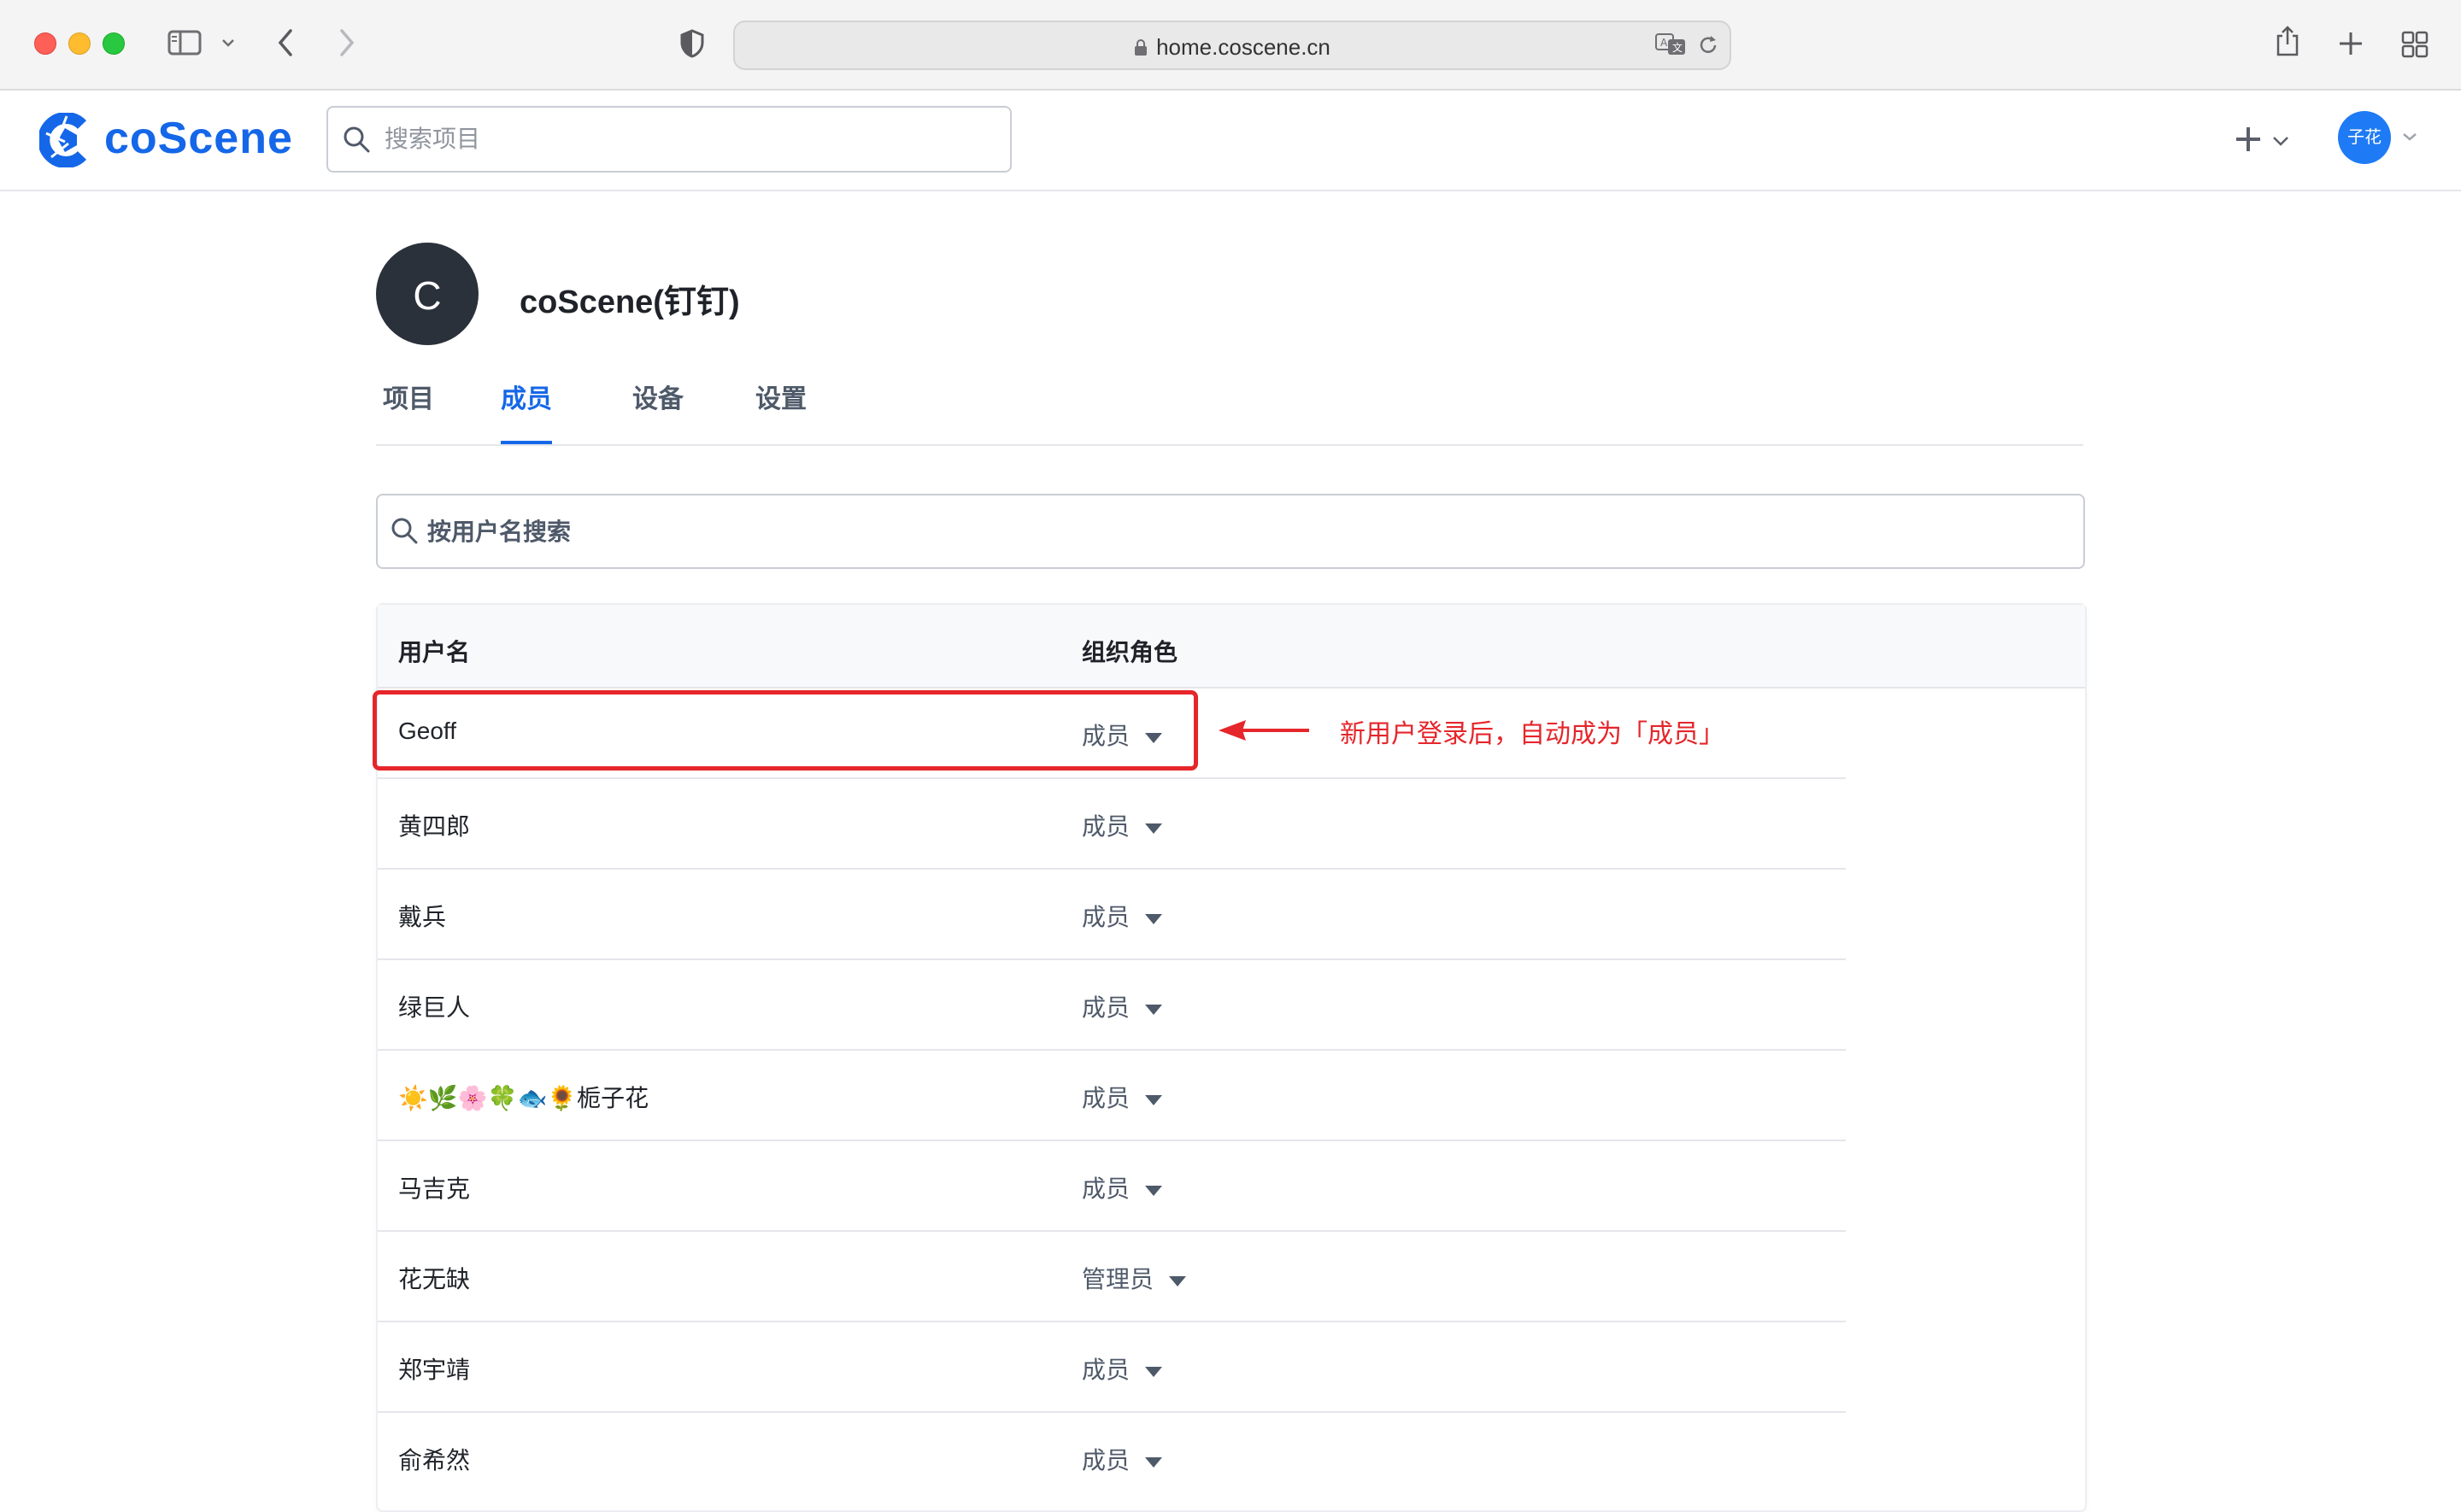  What do you see at coordinates (428, 294) in the screenshot?
I see `org-avatar: C` at bounding box center [428, 294].